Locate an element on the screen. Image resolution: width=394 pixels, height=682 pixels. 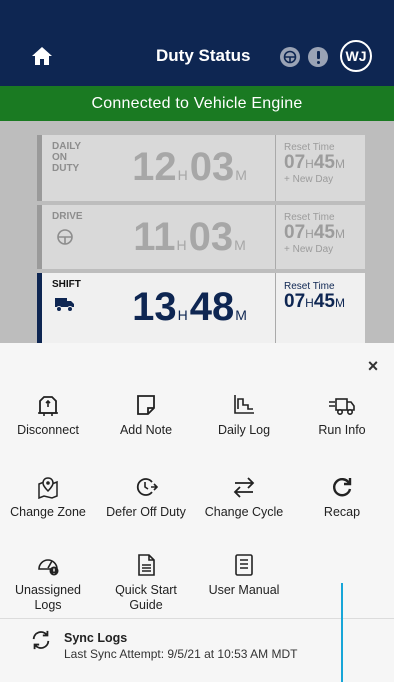
disconnect-icon is located at coordinates (48, 406).